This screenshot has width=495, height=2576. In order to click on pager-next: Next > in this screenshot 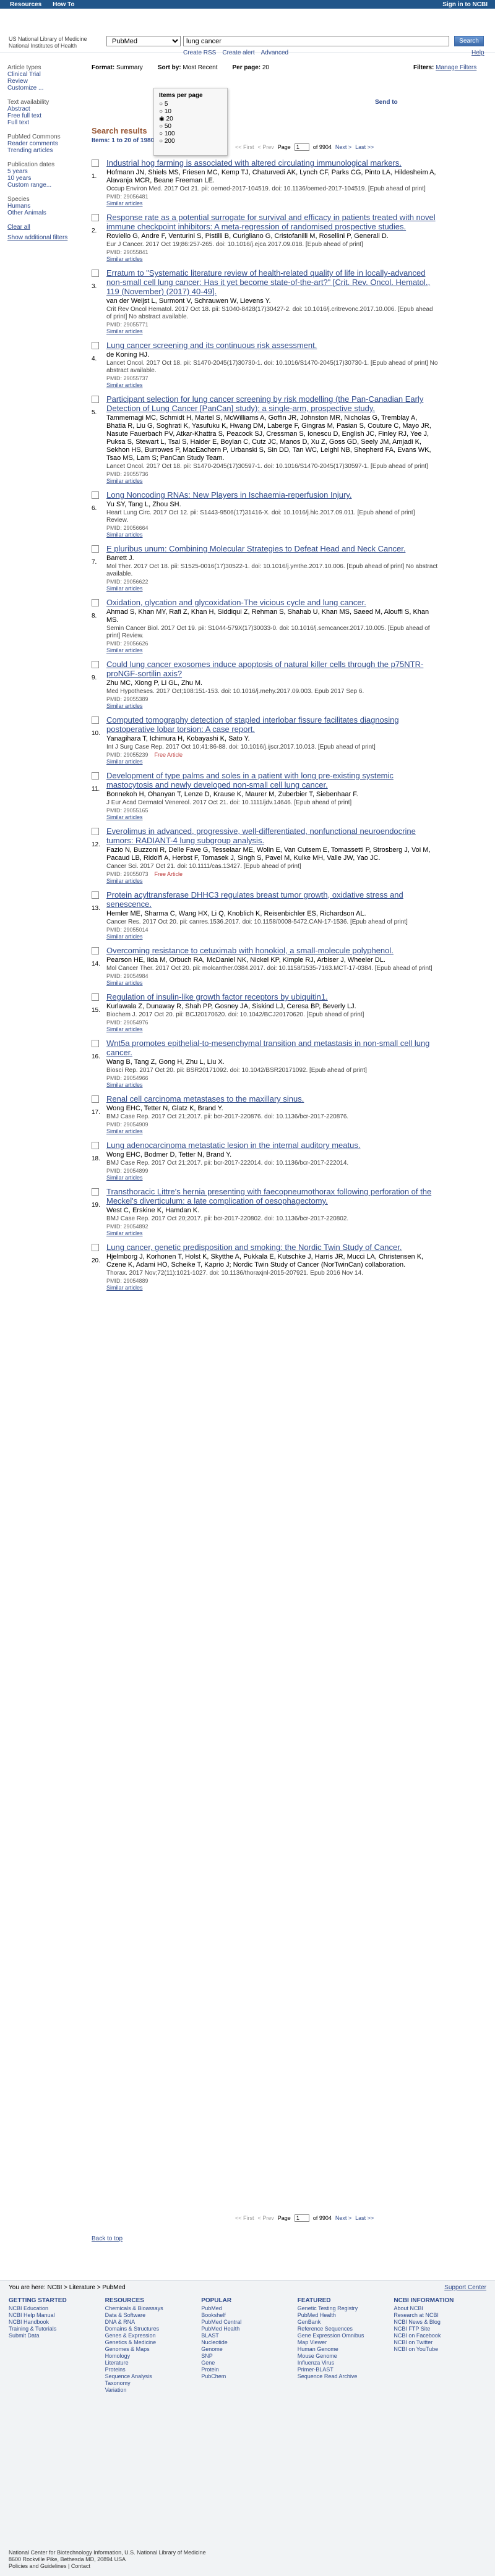, I will do `click(343, 2218)`.